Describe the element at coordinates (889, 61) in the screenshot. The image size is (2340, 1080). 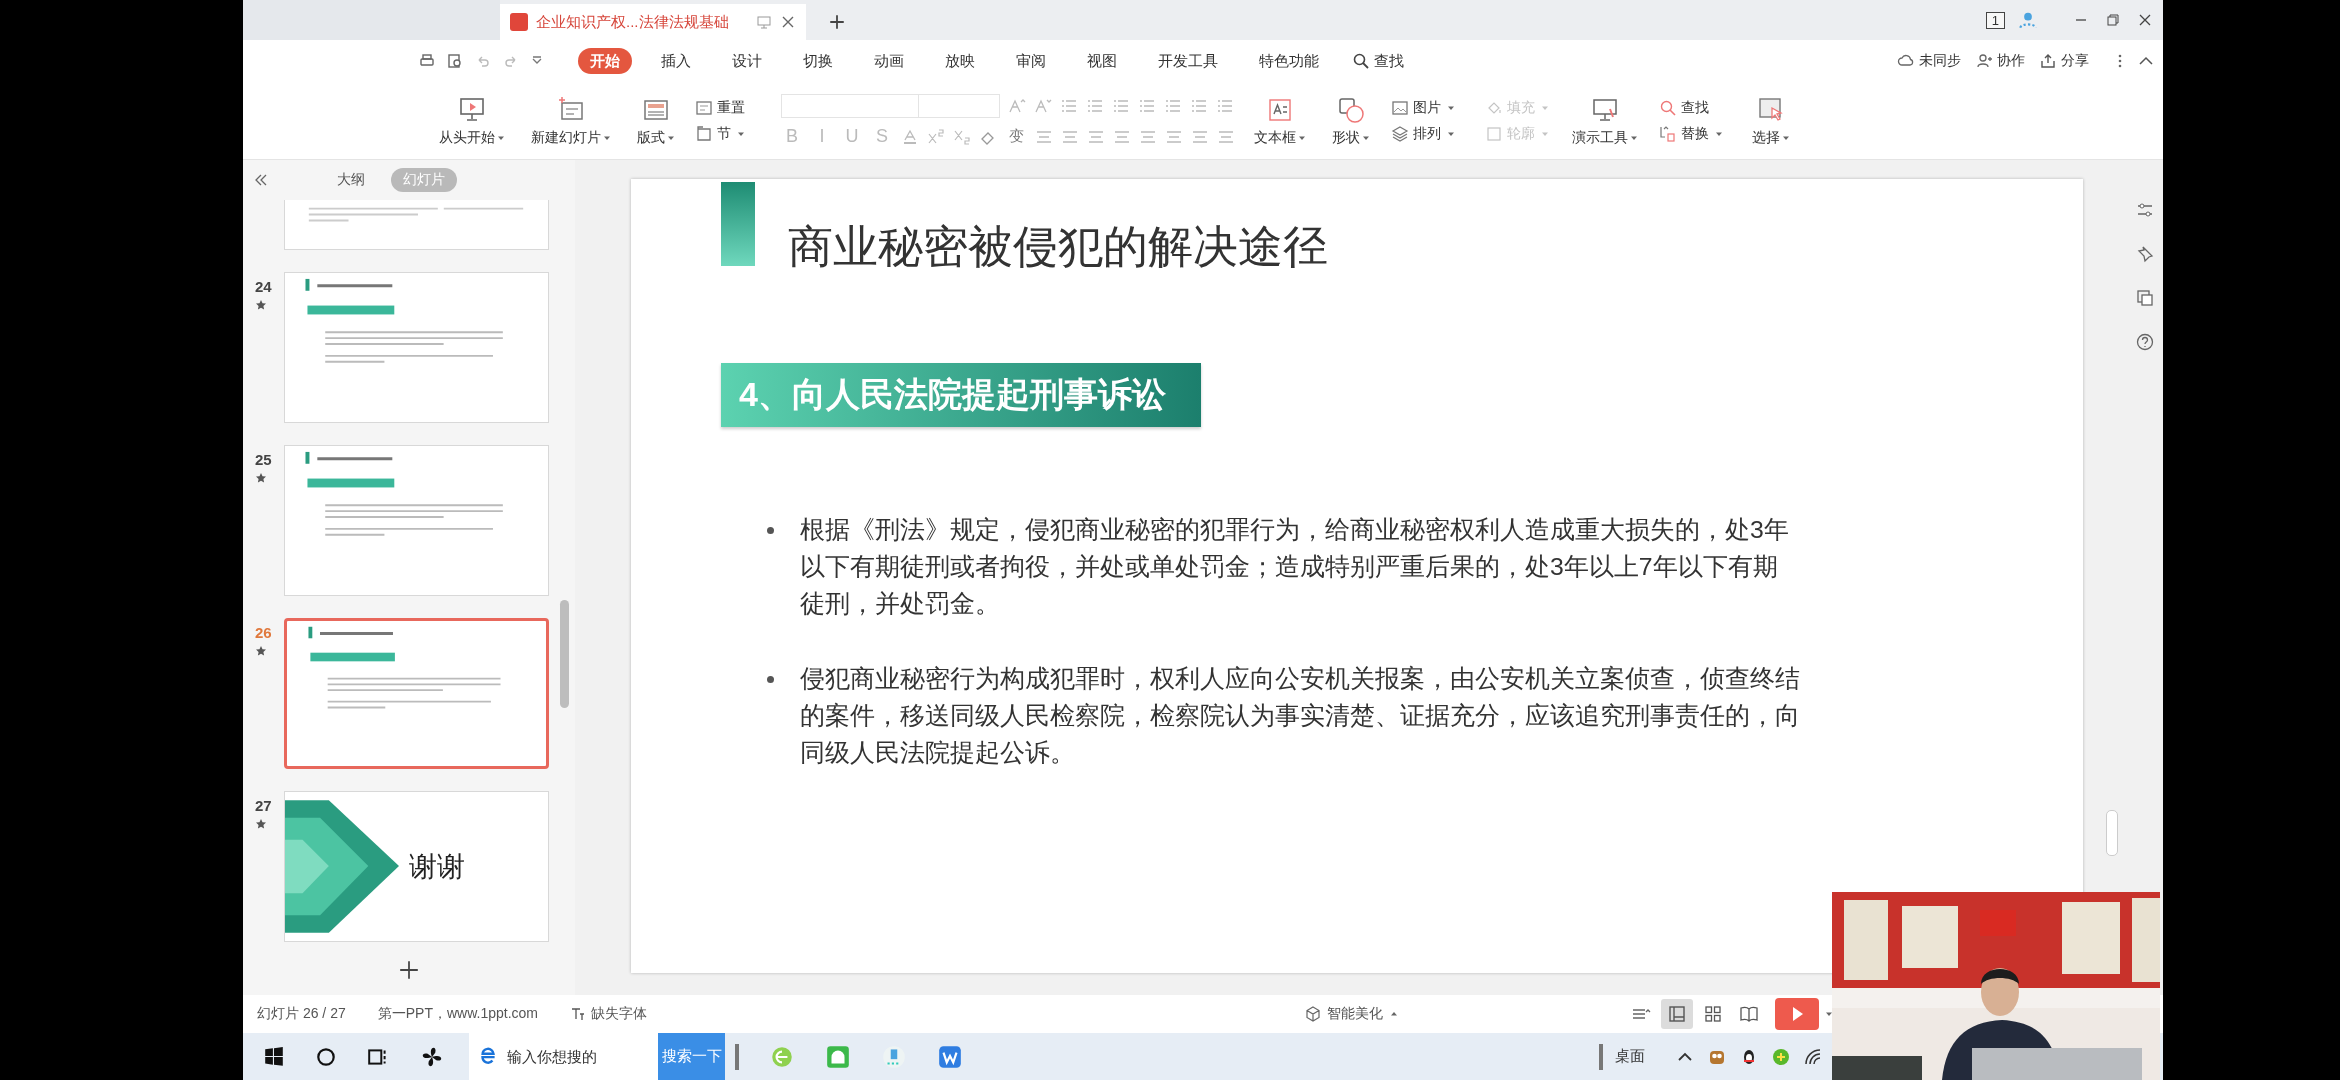
I see `menu-tab: 动画` at that location.